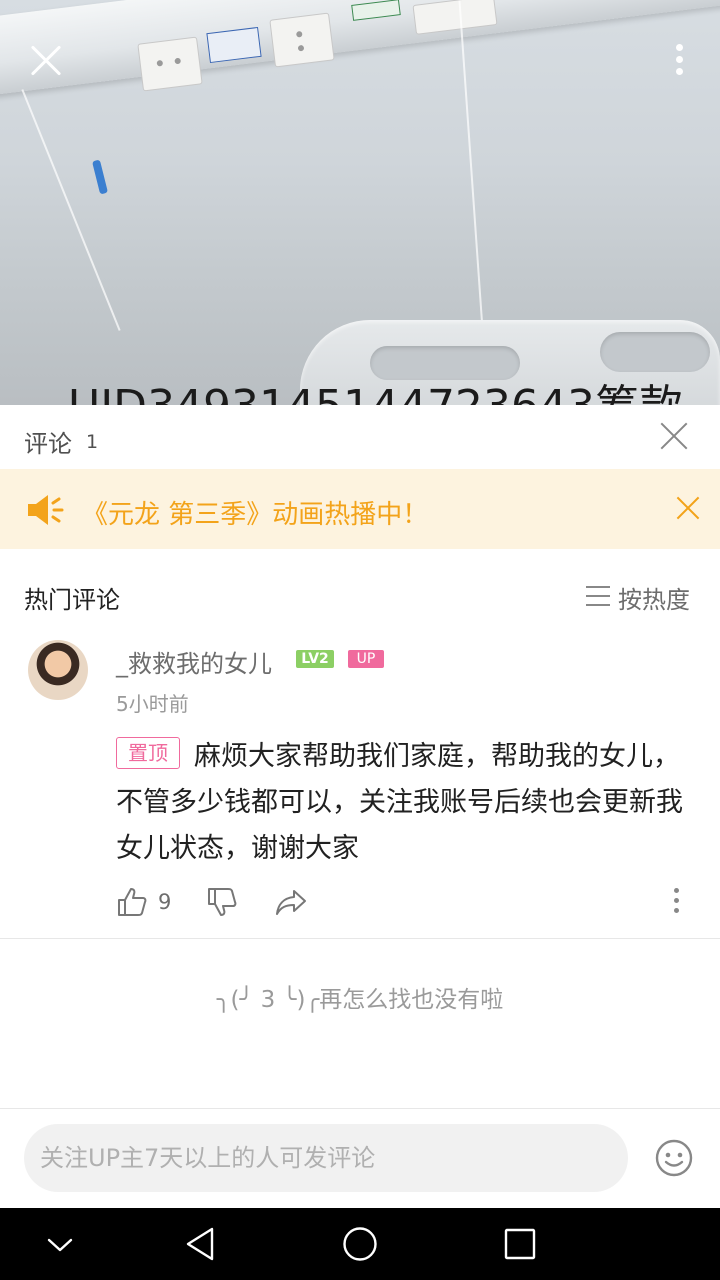 The image size is (720, 1280). What do you see at coordinates (148, 753) in the screenshot?
I see `pinned-badge: 置顶` at bounding box center [148, 753].